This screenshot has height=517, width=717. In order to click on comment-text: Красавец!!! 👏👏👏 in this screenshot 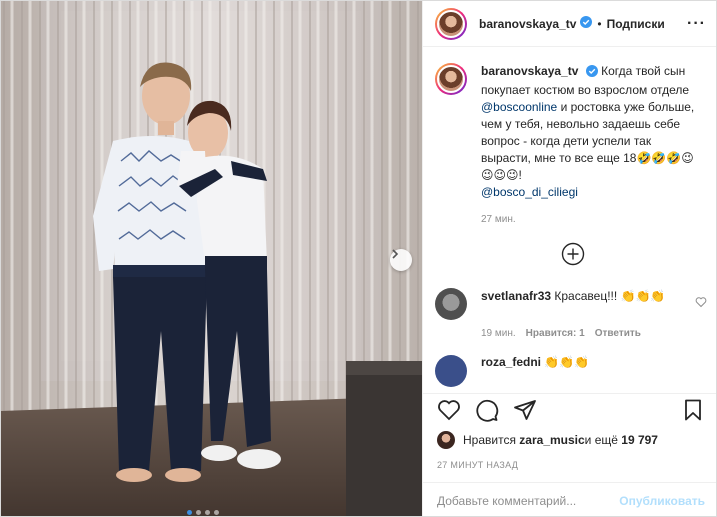, I will do `click(610, 296)`.